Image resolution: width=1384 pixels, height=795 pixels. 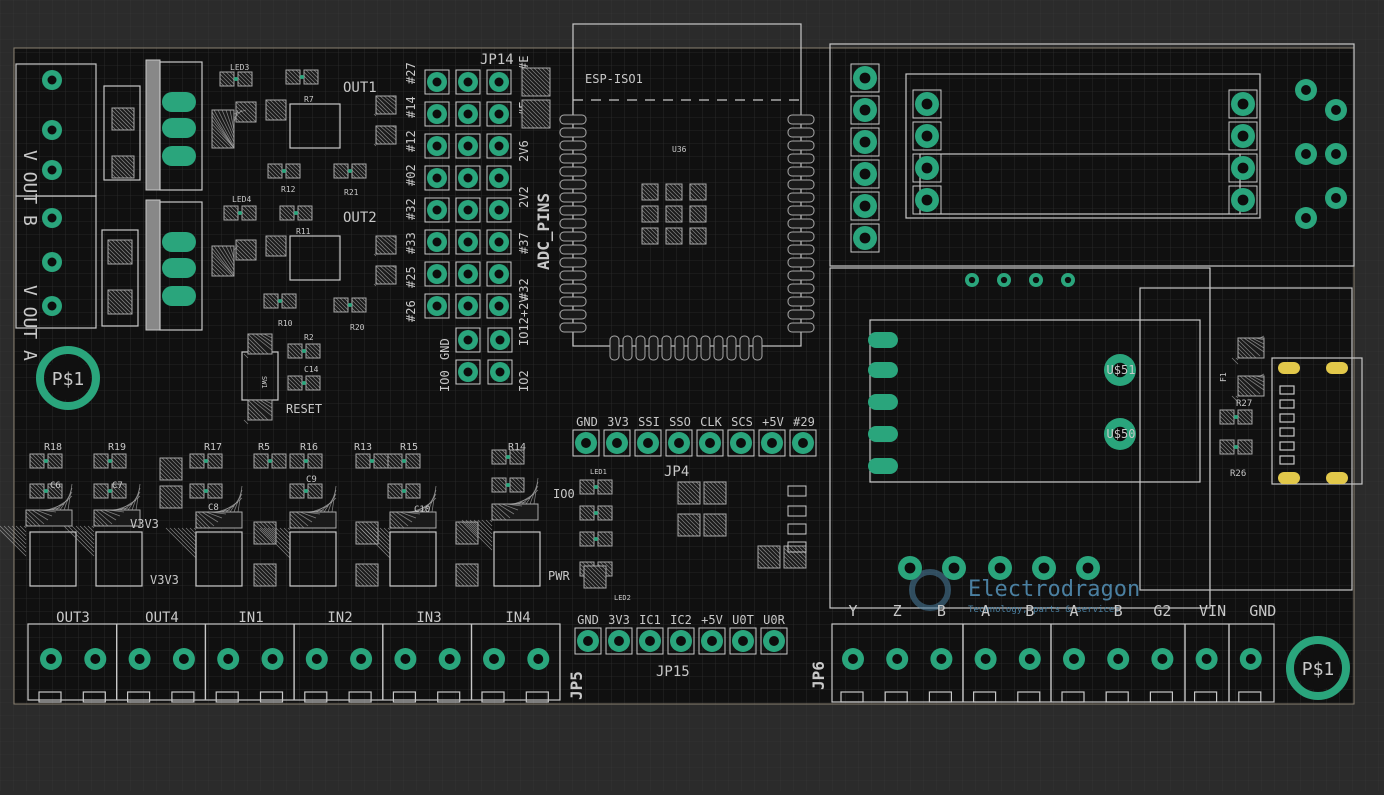 I want to click on jp5-label: JP5, so click(x=576, y=685).